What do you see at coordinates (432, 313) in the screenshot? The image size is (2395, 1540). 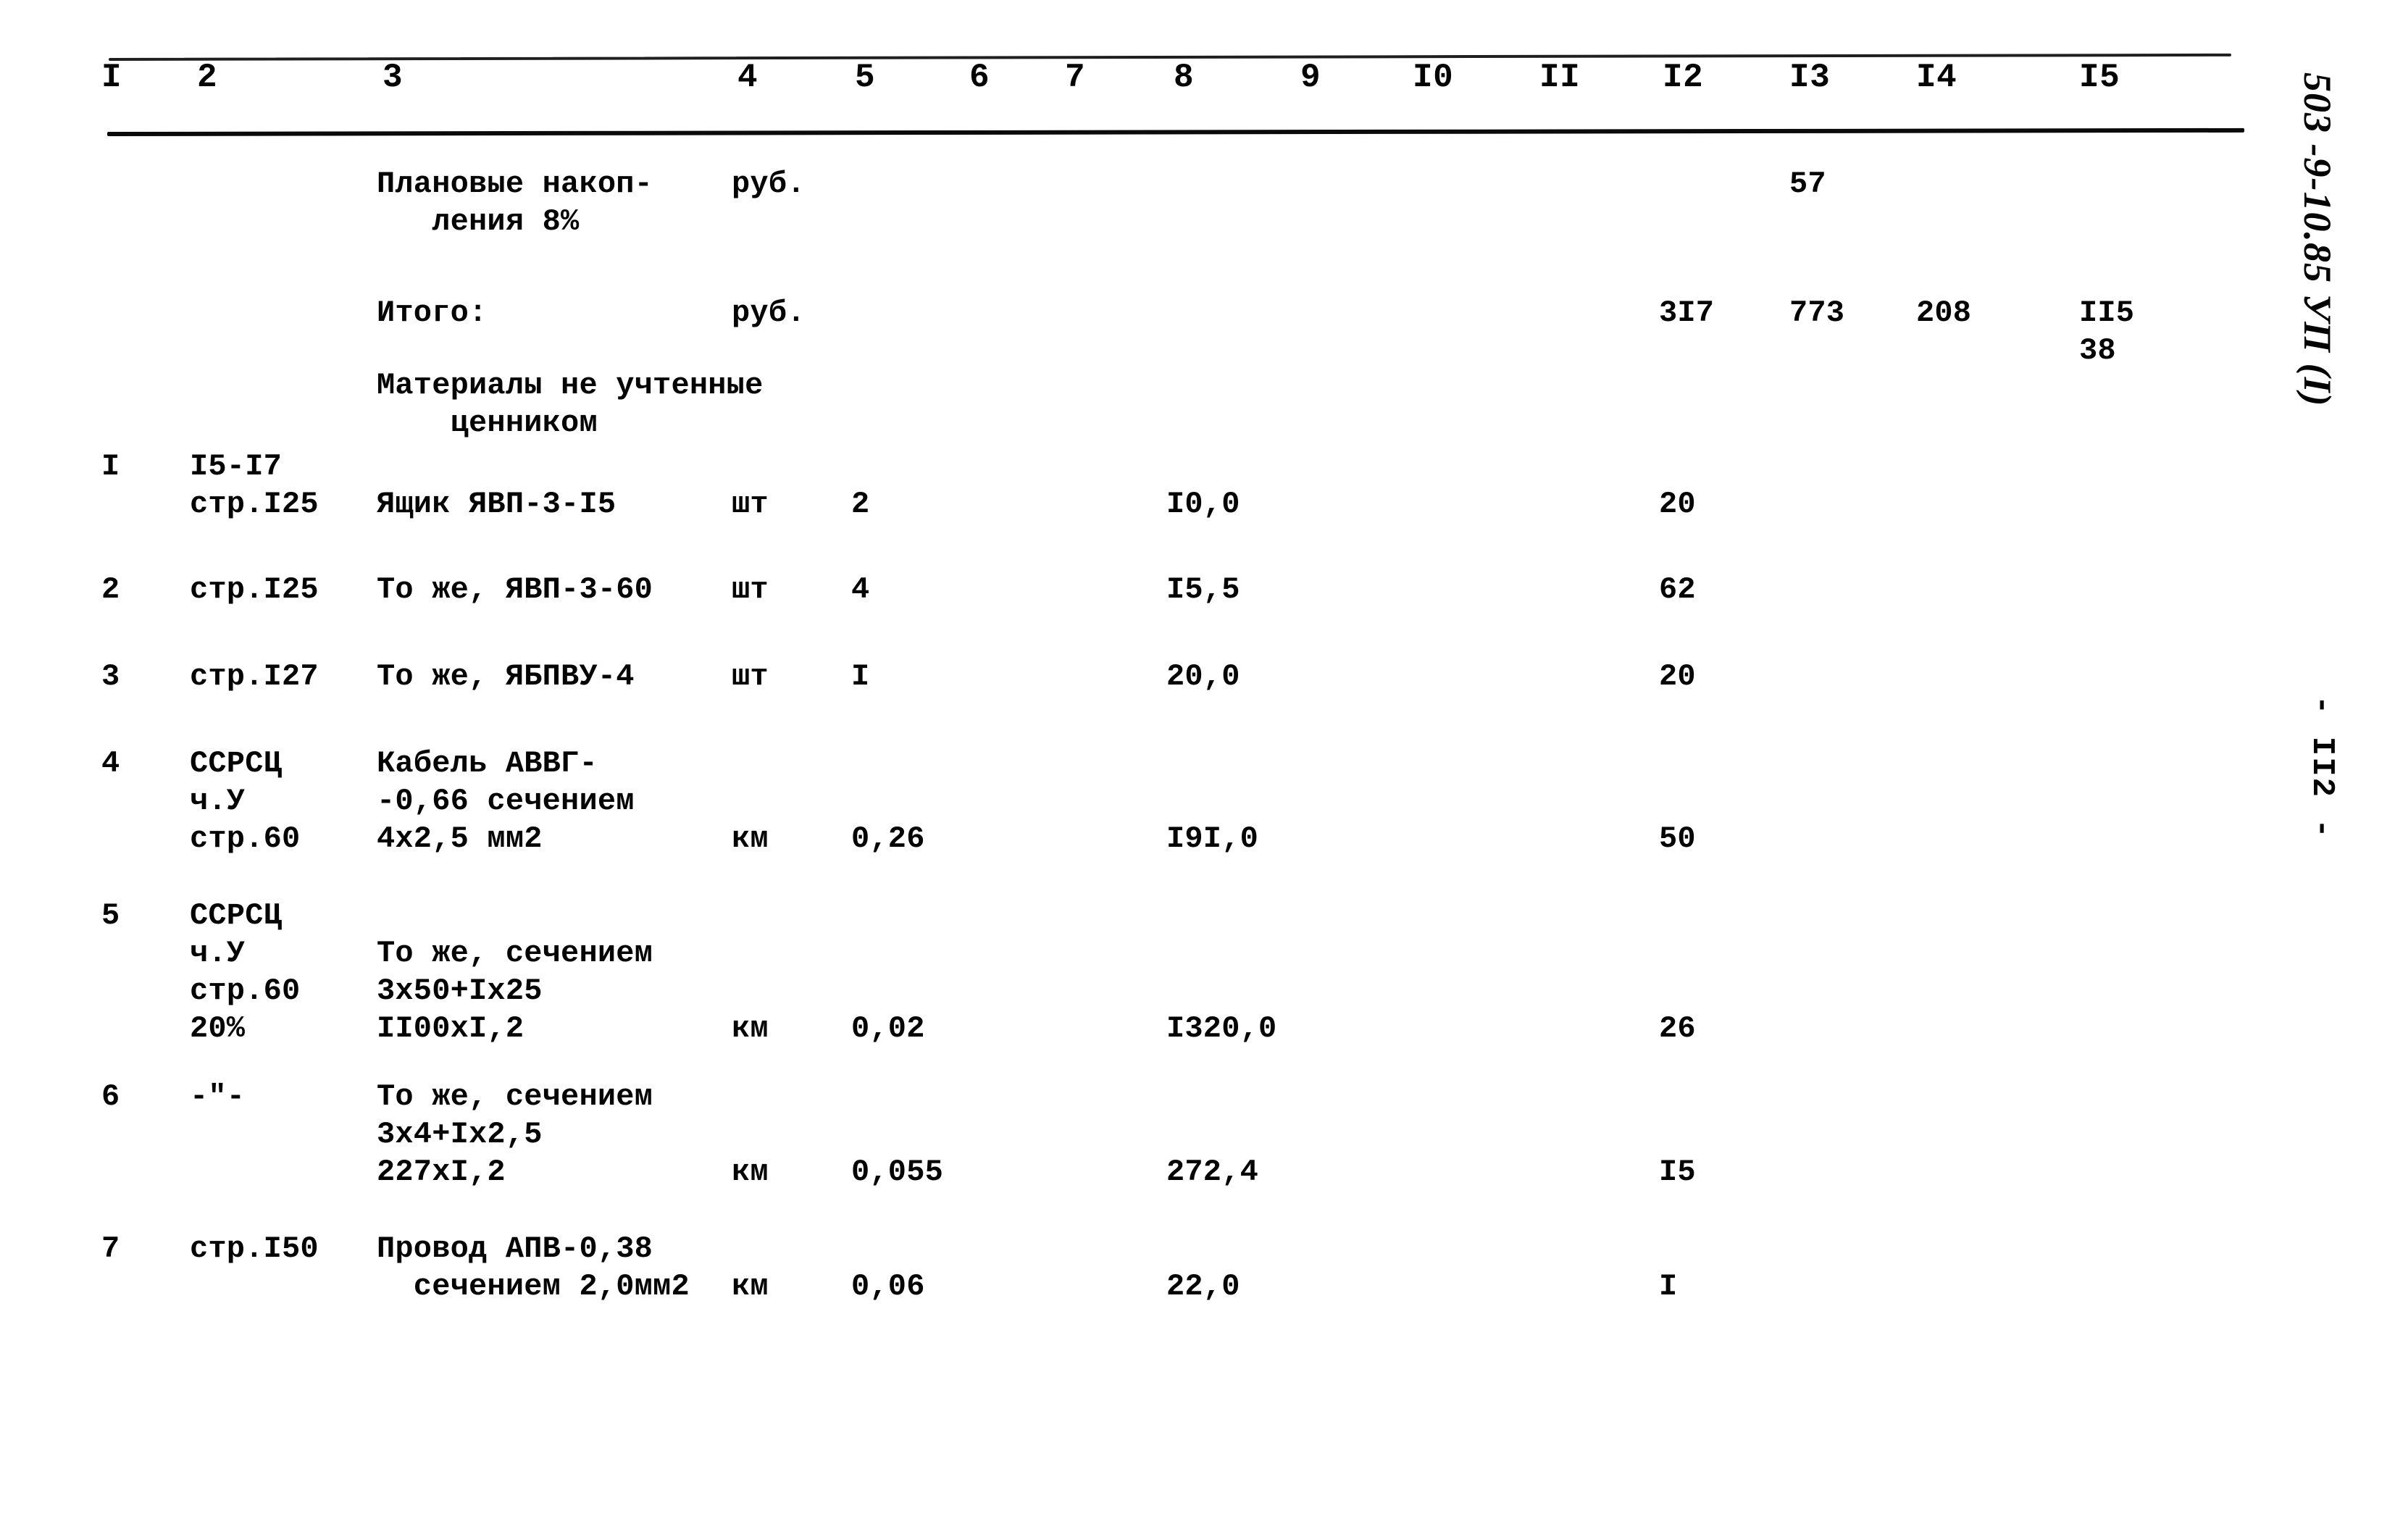 I see `table-cell-col3: Итого:` at bounding box center [432, 313].